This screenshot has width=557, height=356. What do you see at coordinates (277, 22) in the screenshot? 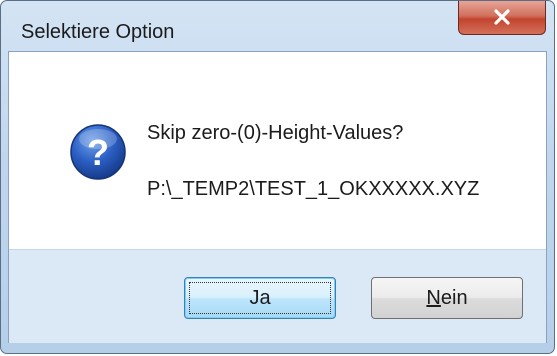
I see `title-bar: Selektiere Option` at bounding box center [277, 22].